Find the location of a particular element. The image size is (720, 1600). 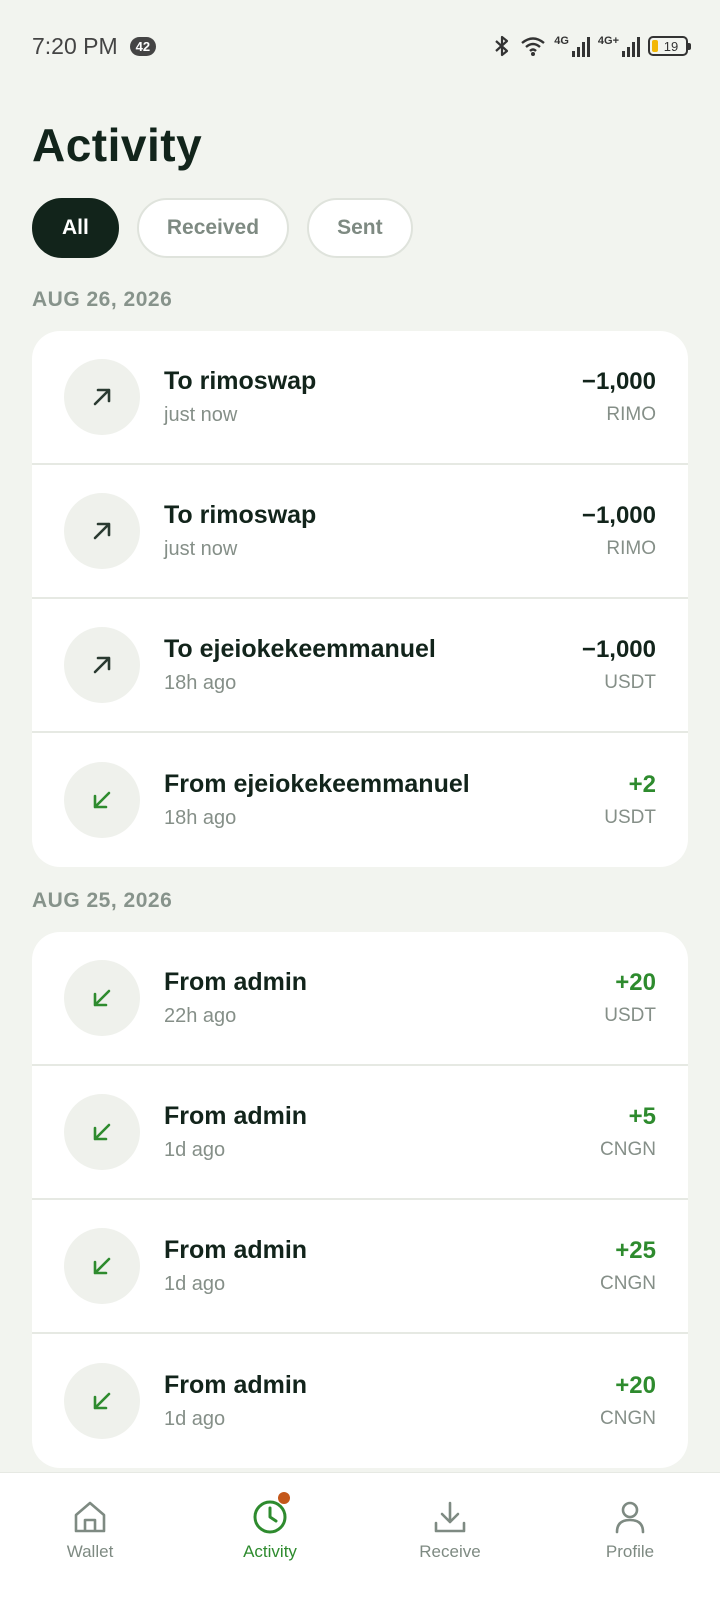

download-icon is located at coordinates (450, 1516).